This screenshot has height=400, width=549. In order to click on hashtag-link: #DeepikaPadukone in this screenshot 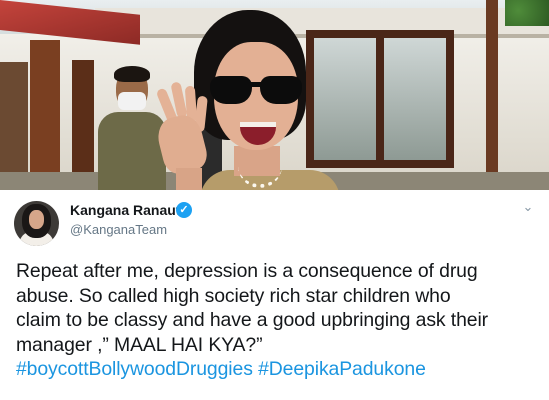, I will do `click(342, 369)`.